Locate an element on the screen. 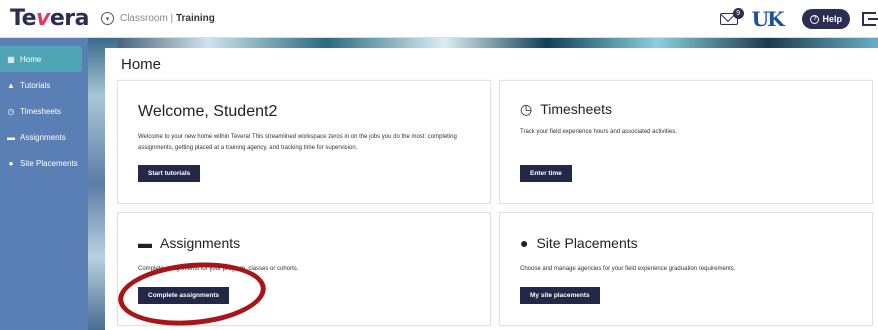 The height and width of the screenshot is (330, 878). question-icon: ? is located at coordinates (815, 19).